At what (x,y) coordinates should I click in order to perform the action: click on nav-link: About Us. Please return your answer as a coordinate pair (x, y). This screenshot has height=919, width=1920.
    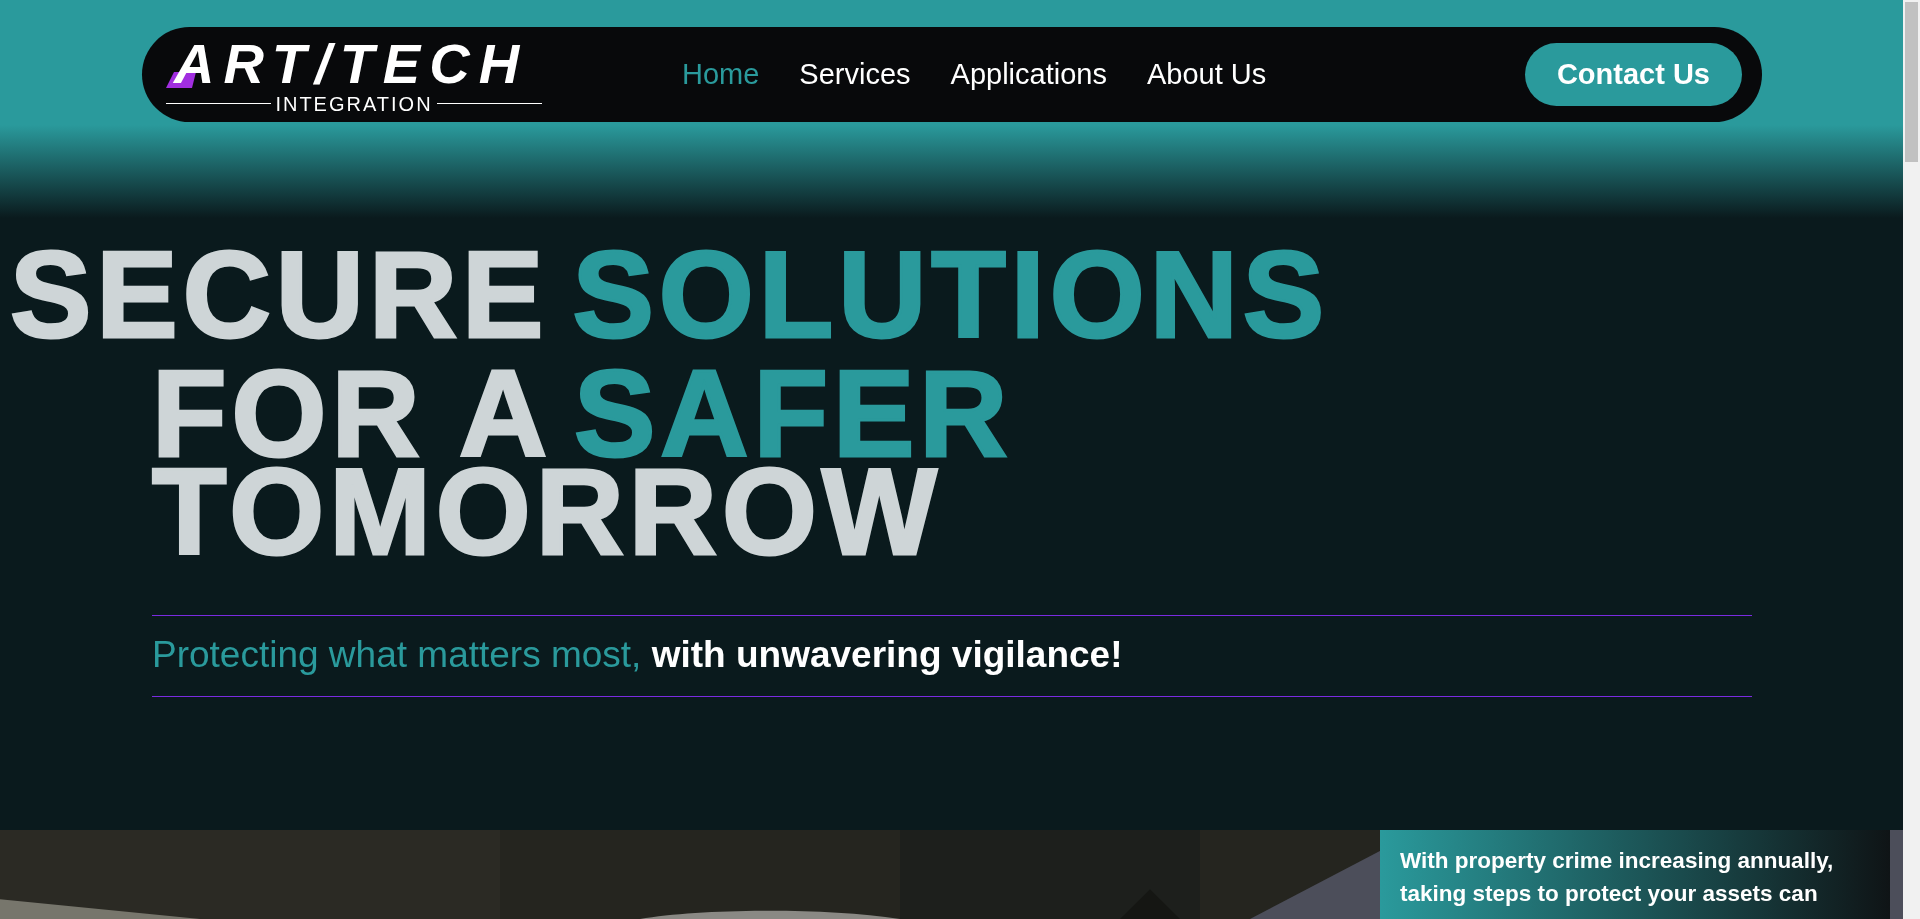
    Looking at the image, I should click on (1206, 74).